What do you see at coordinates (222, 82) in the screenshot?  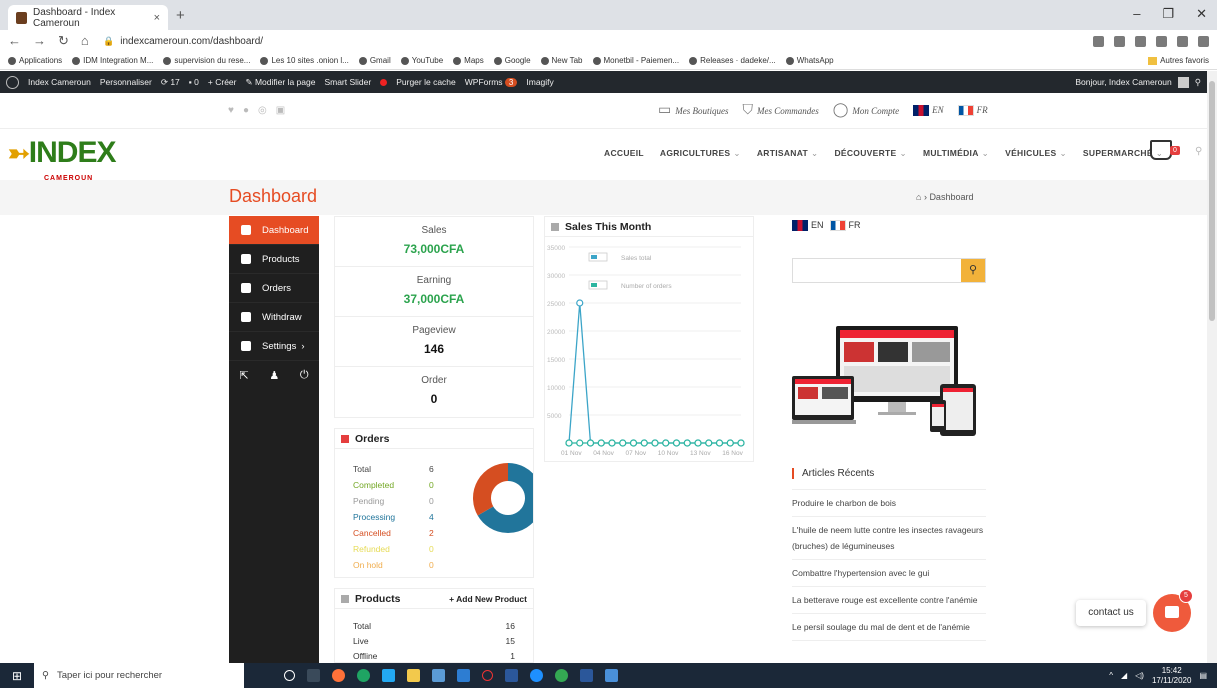 I see `admin-new-link: + Créer` at bounding box center [222, 82].